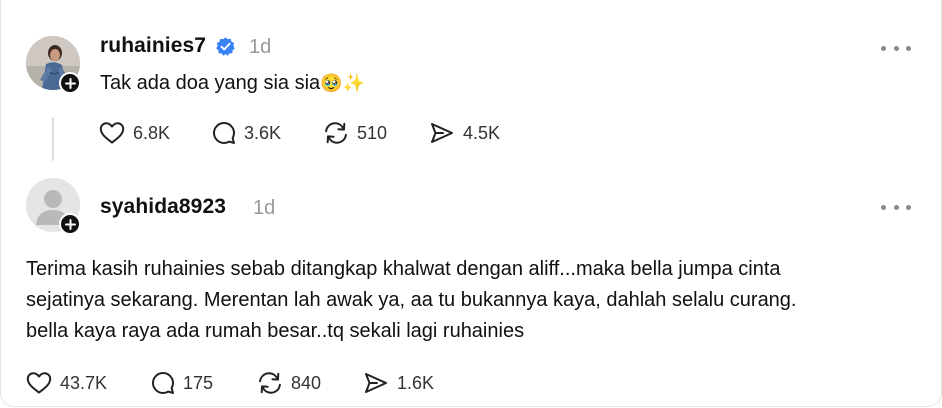  What do you see at coordinates (53, 139) in the screenshot?
I see `thread-connector-line` at bounding box center [53, 139].